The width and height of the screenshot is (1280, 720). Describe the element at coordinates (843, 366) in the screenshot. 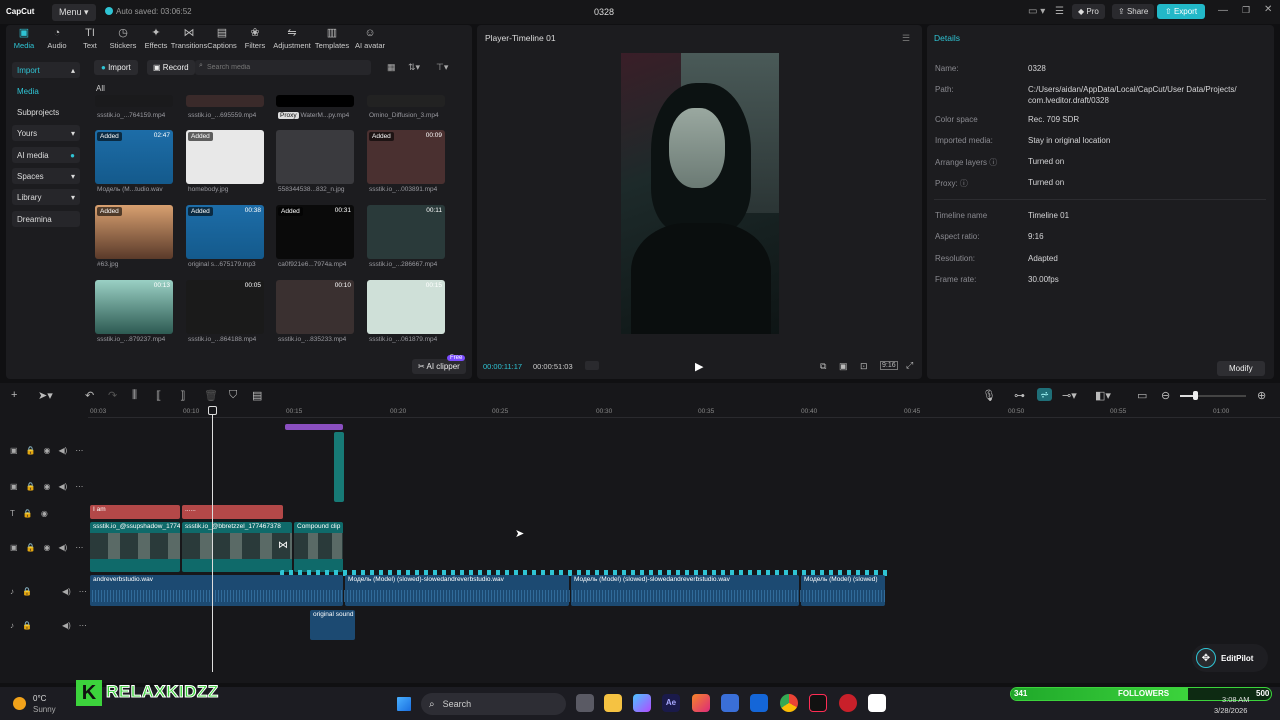

I see `fullscreen-quality-icon: ▣` at that location.